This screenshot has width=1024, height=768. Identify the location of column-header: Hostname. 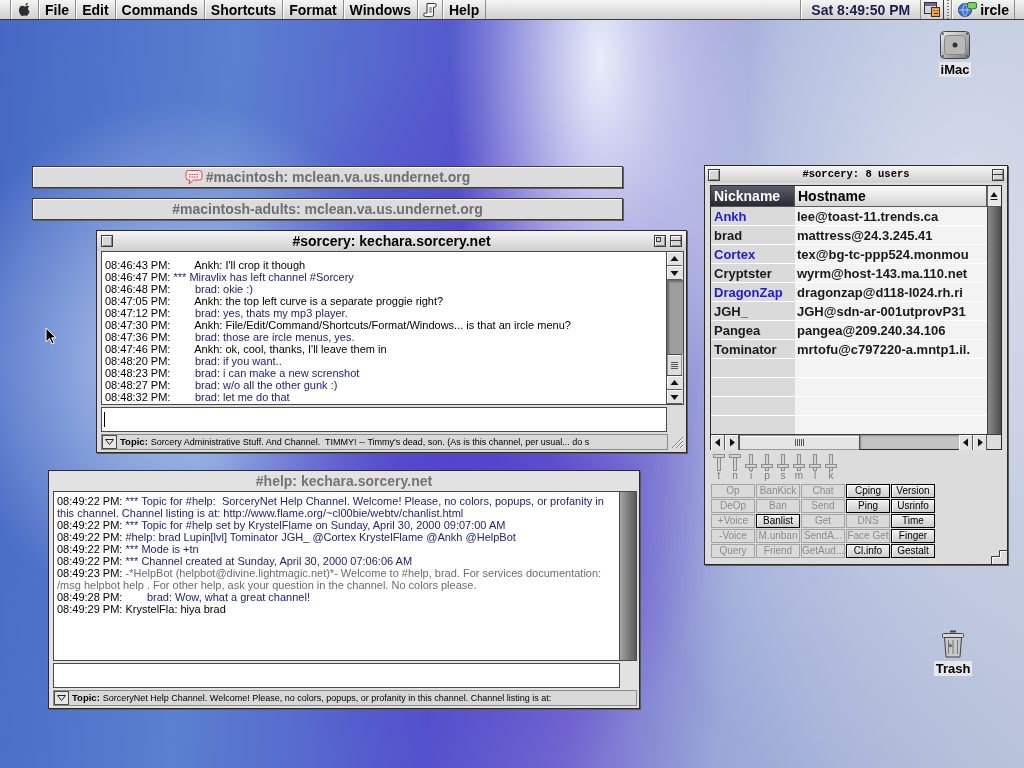
(891, 196).